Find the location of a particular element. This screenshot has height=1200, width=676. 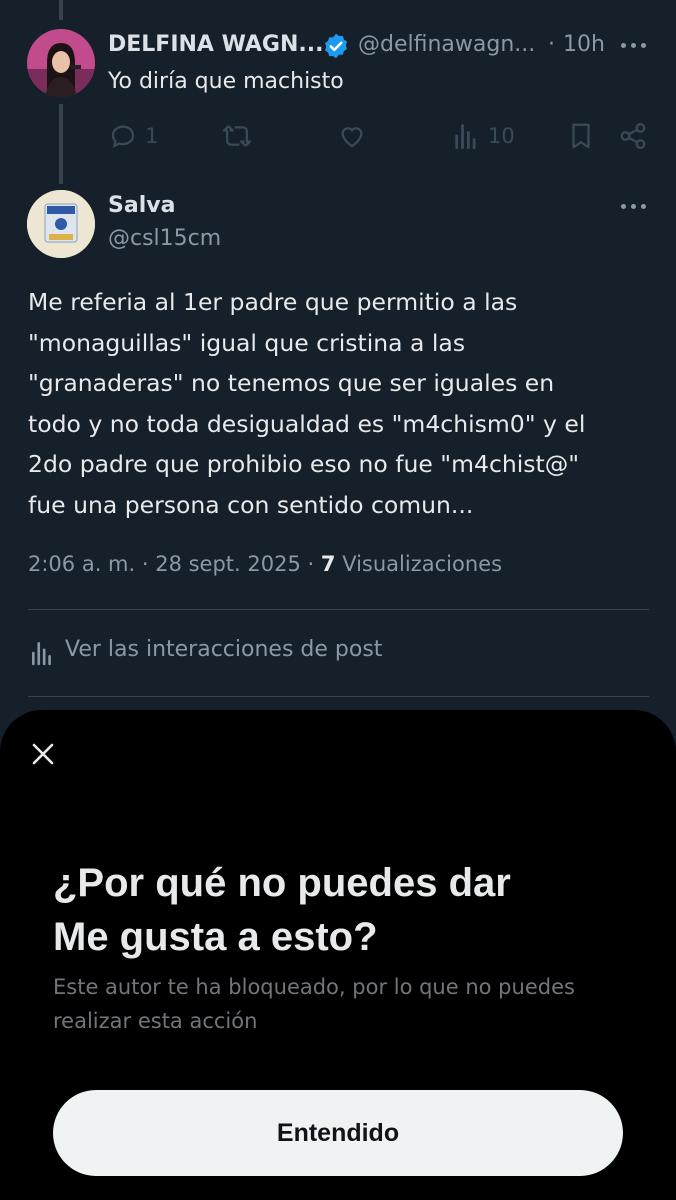

analytics-icon is located at coordinates (42, 653).